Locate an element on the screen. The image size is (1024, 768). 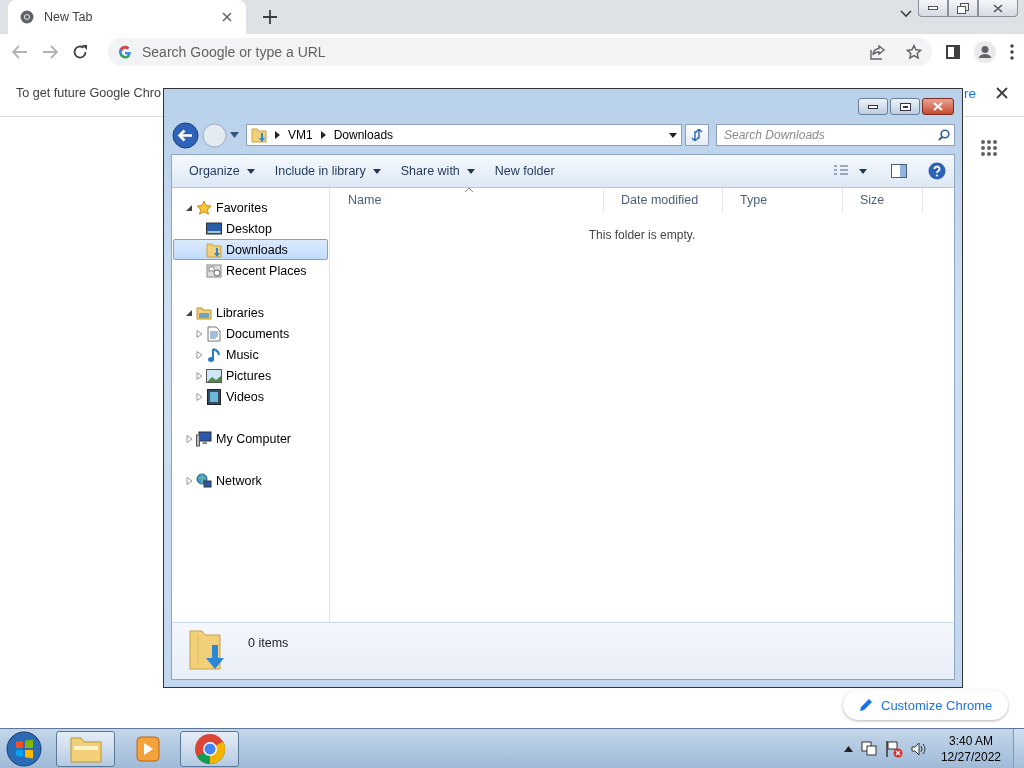
side-panel-icon is located at coordinates (953, 52).